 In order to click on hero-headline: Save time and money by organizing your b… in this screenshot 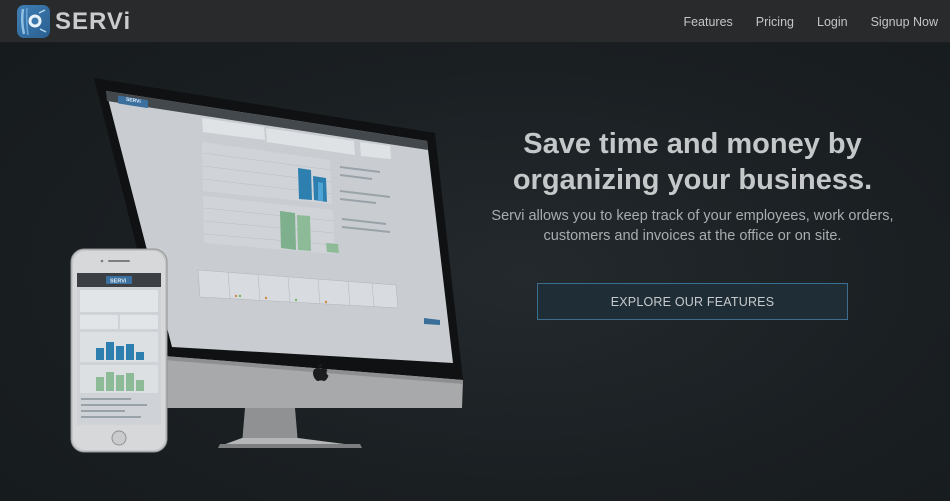, I will do `click(692, 162)`.